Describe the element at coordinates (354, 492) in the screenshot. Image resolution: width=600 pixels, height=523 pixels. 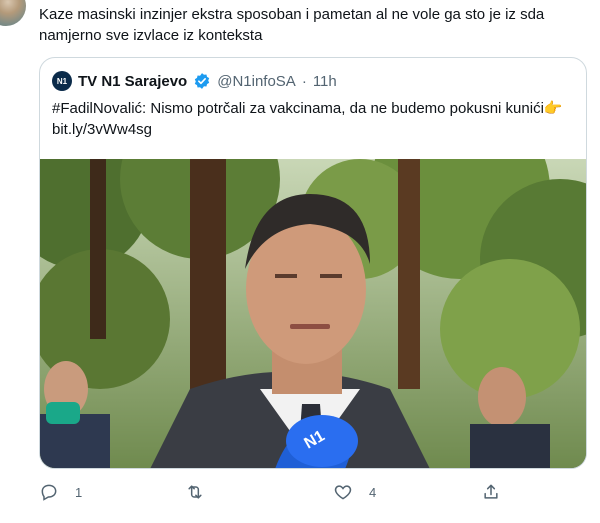
I see `like-button: 4` at that location.